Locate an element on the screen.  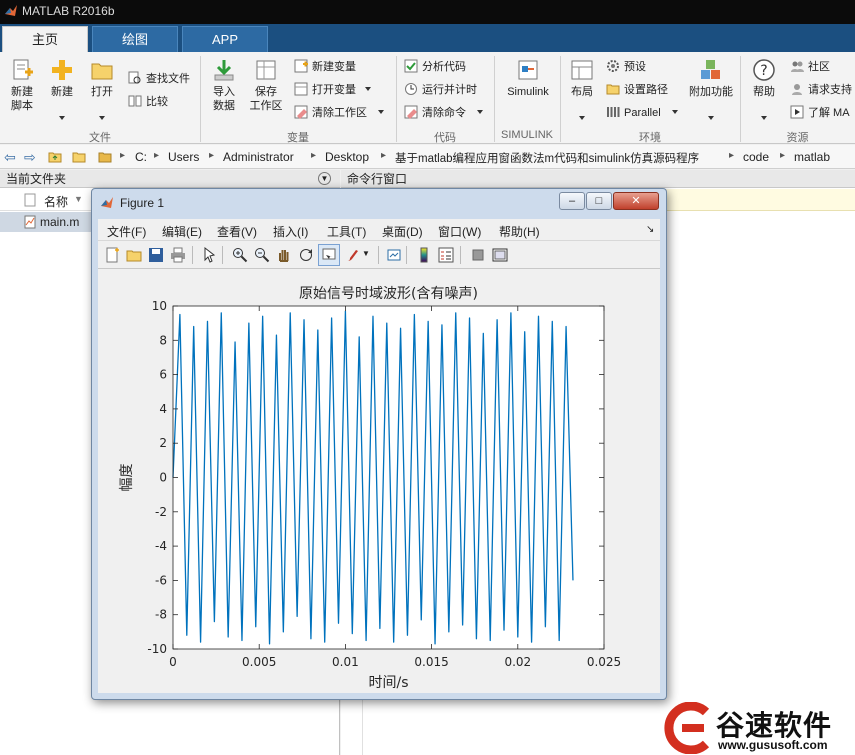
minimize-icon: – is located at coordinates (572, 201).